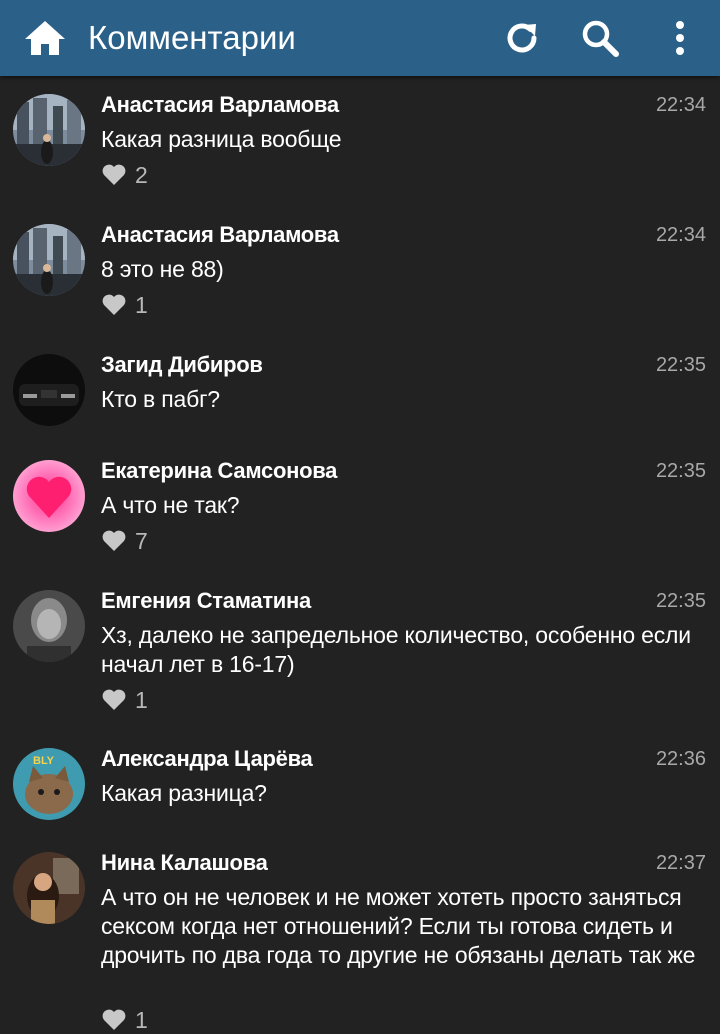 Image resolution: width=720 pixels, height=1034 pixels. I want to click on comment-text: А что не так?, so click(170, 505).